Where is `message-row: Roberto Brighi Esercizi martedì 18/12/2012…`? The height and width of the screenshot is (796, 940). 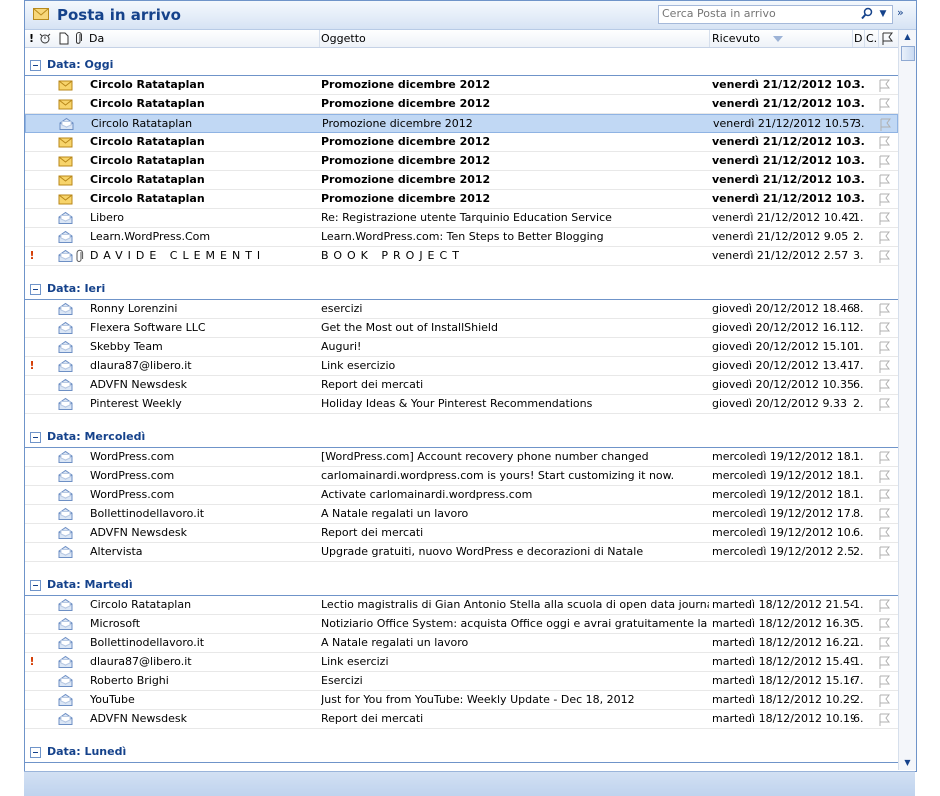
message-row: Roberto Brighi Esercizi martedì 18/12/2012… is located at coordinates (461, 681).